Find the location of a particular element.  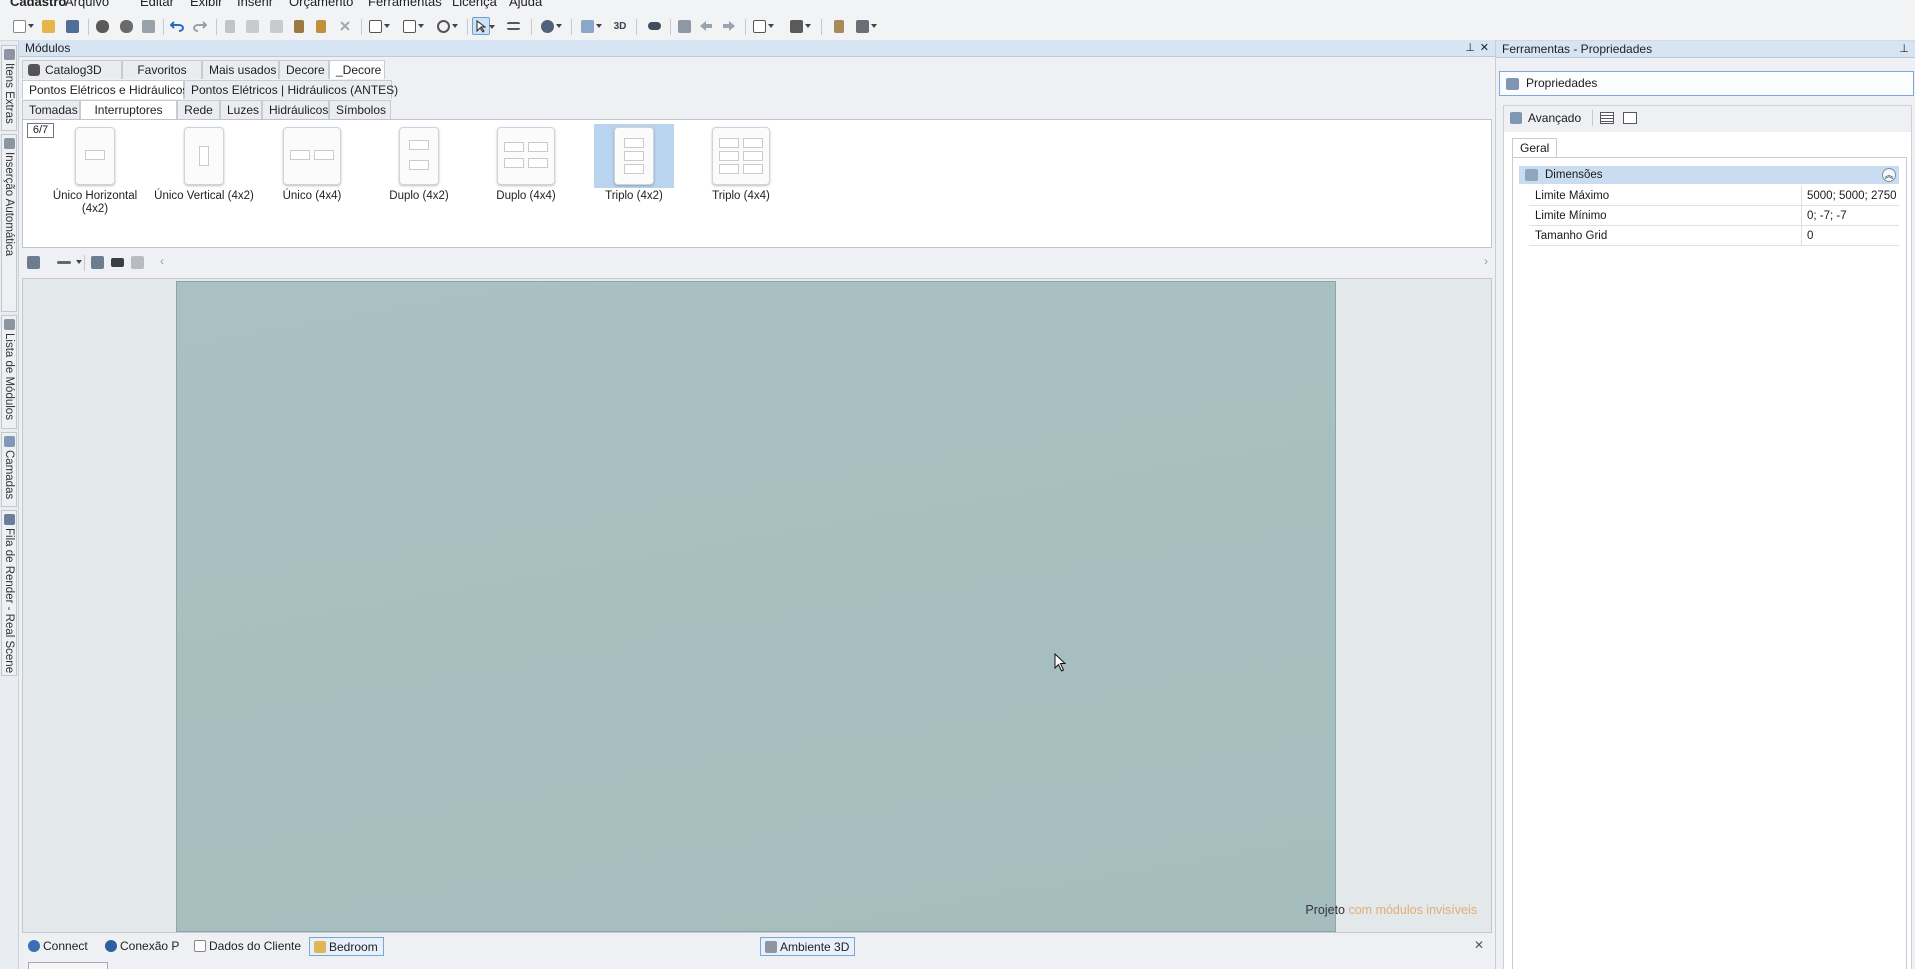

module-unico-4x4: Único (4x4) is located at coordinates (312, 179).